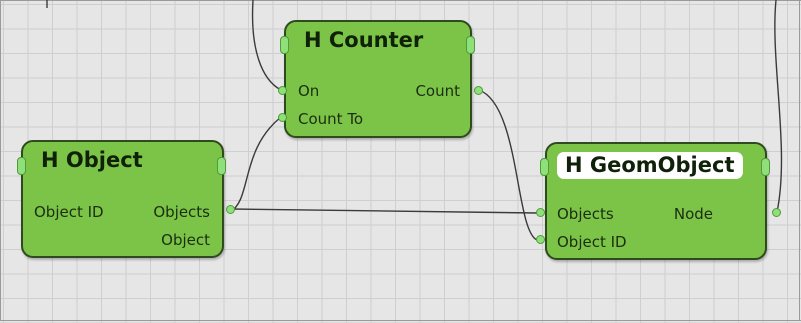  Describe the element at coordinates (478, 90) in the screenshot. I see `output-port-count` at that location.